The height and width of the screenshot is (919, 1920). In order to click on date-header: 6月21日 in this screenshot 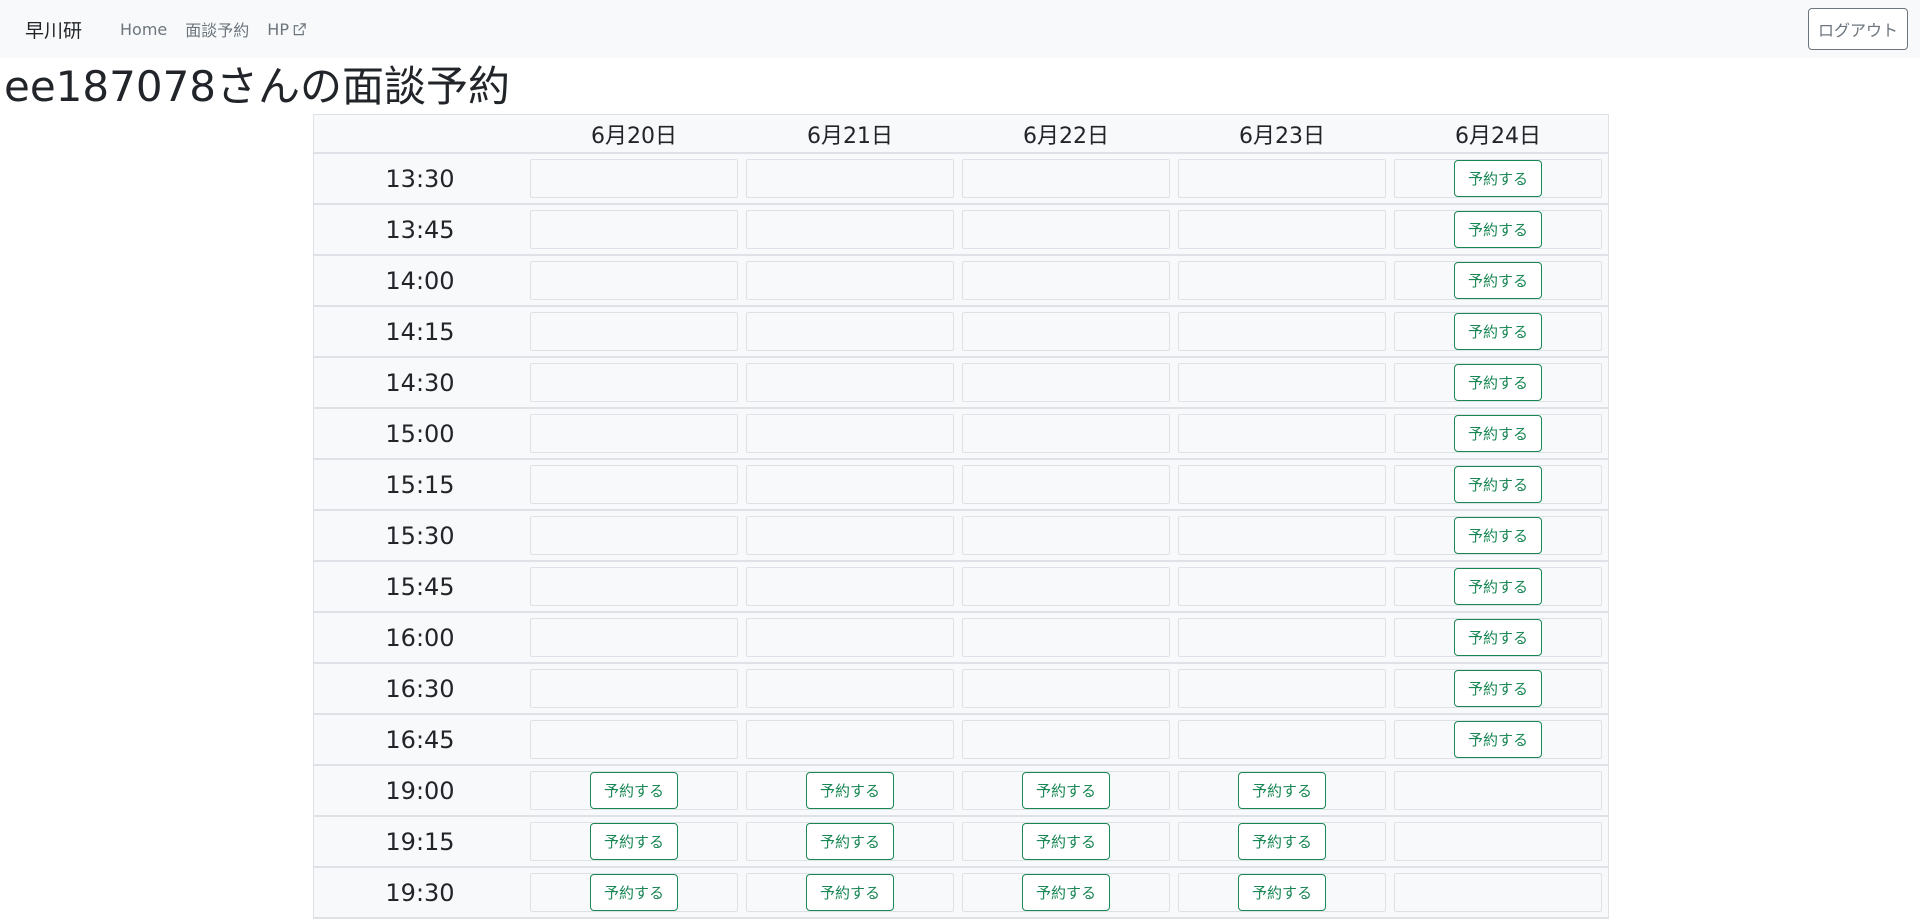, I will do `click(850, 136)`.